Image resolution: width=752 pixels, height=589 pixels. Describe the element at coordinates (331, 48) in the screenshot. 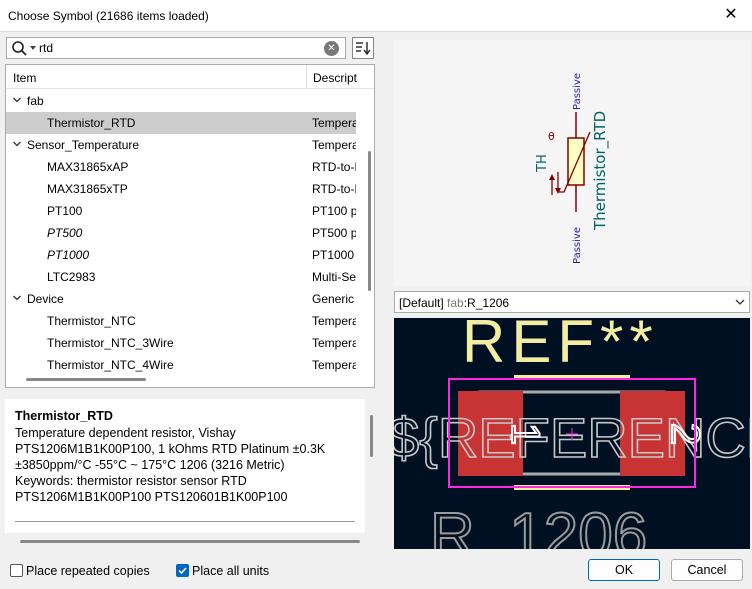

I see `clear-search-icon: ✕` at that location.